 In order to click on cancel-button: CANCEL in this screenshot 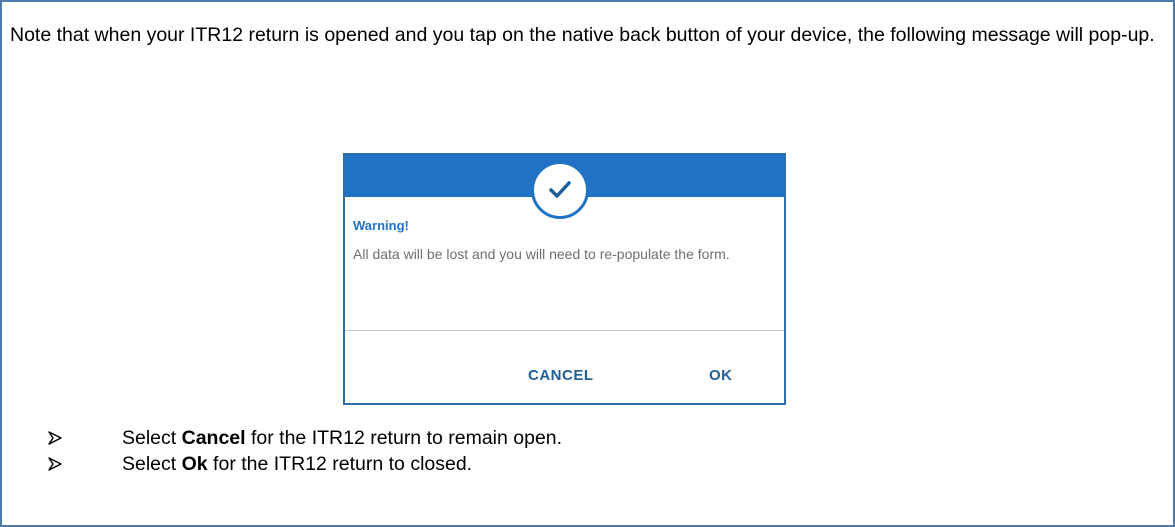, I will do `click(561, 375)`.